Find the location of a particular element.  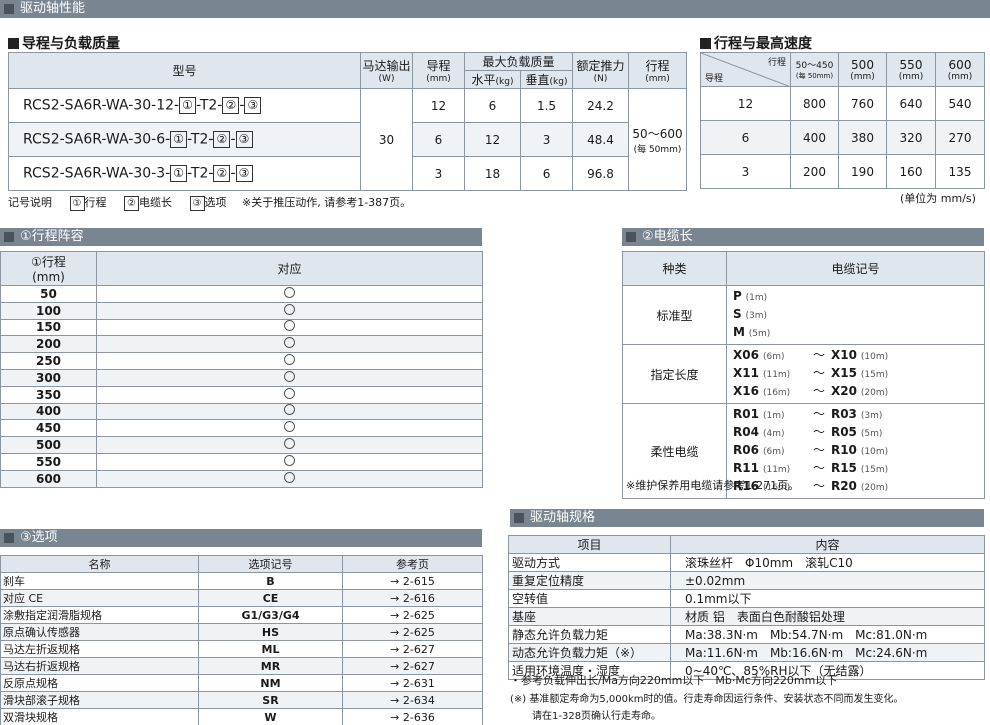

table-row: RCS2-SA6R-WA-30-3- ① -T2- ② - ③ 3 18 6 96.8 is located at coordinates (347, 173).